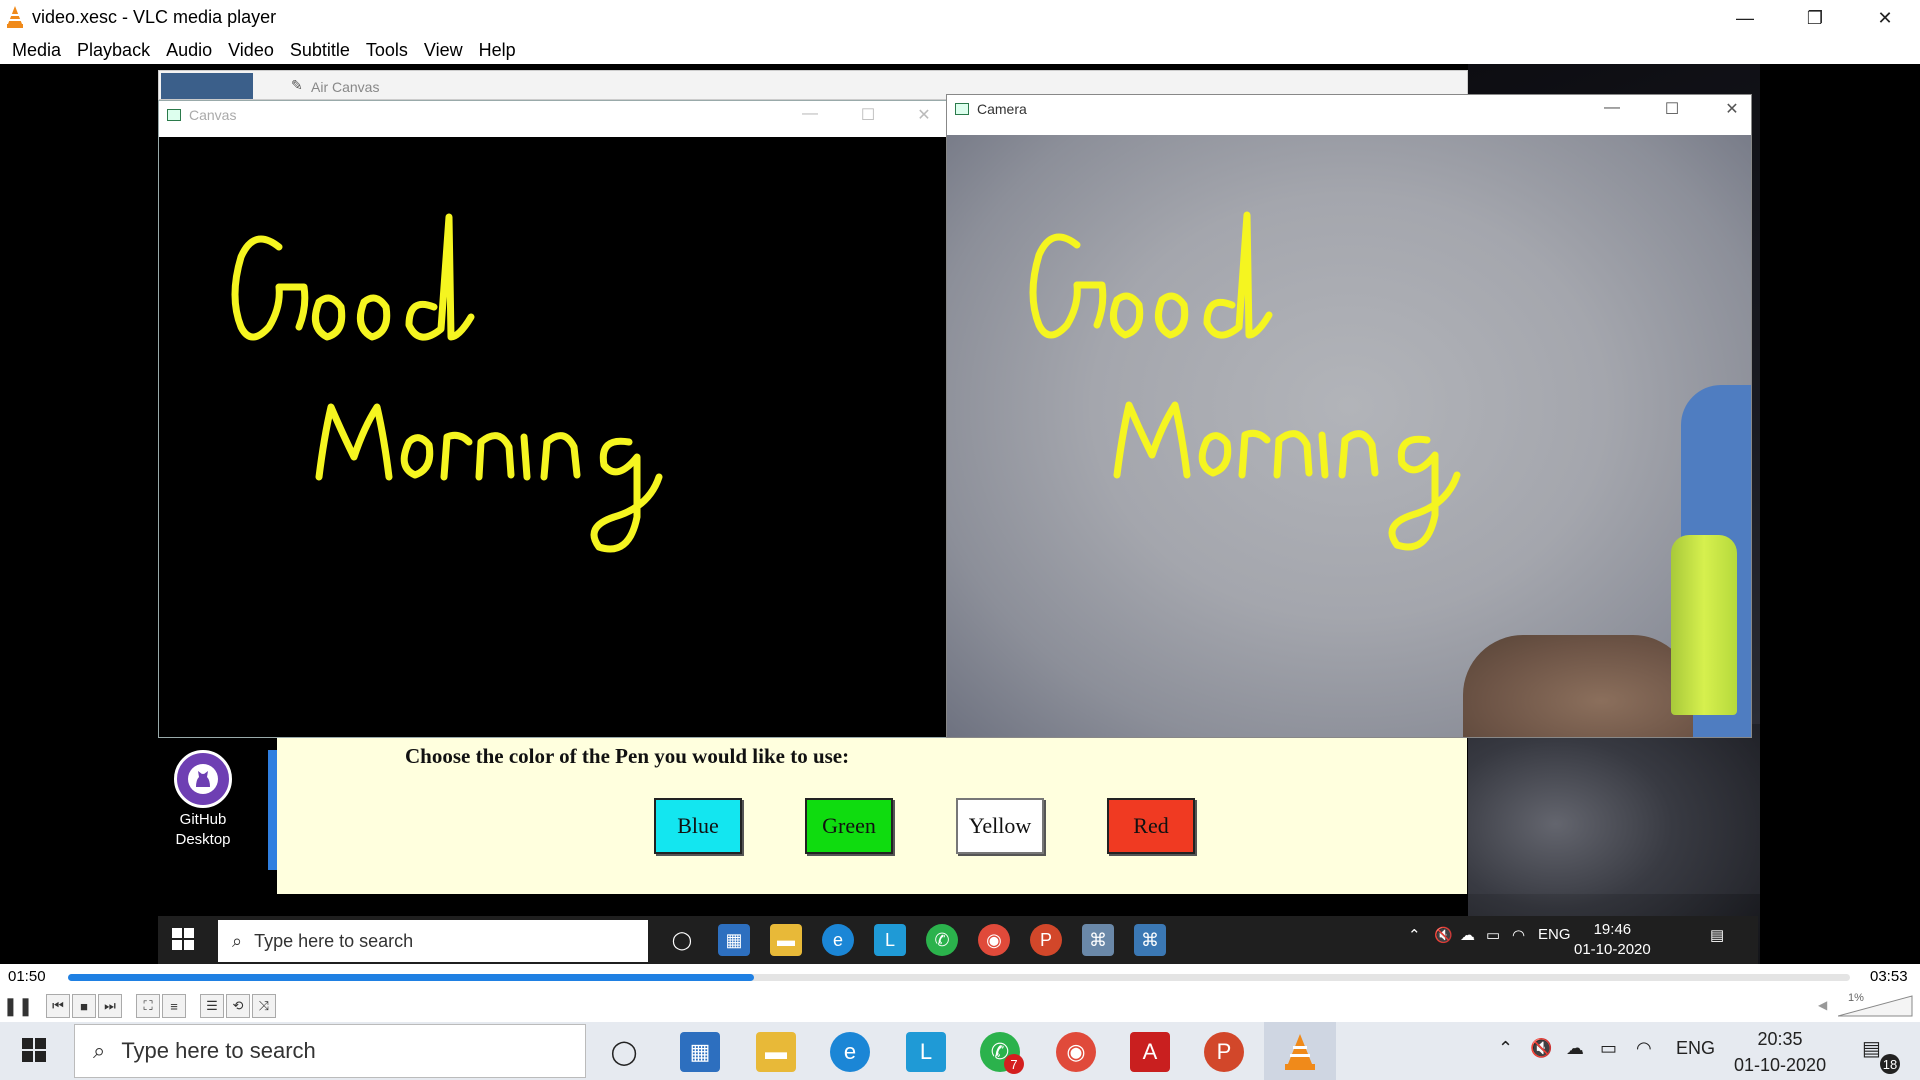 Image resolution: width=1920 pixels, height=1080 pixels. Describe the element at coordinates (1554, 934) in the screenshot. I see `recorded-language: ENG` at that location.